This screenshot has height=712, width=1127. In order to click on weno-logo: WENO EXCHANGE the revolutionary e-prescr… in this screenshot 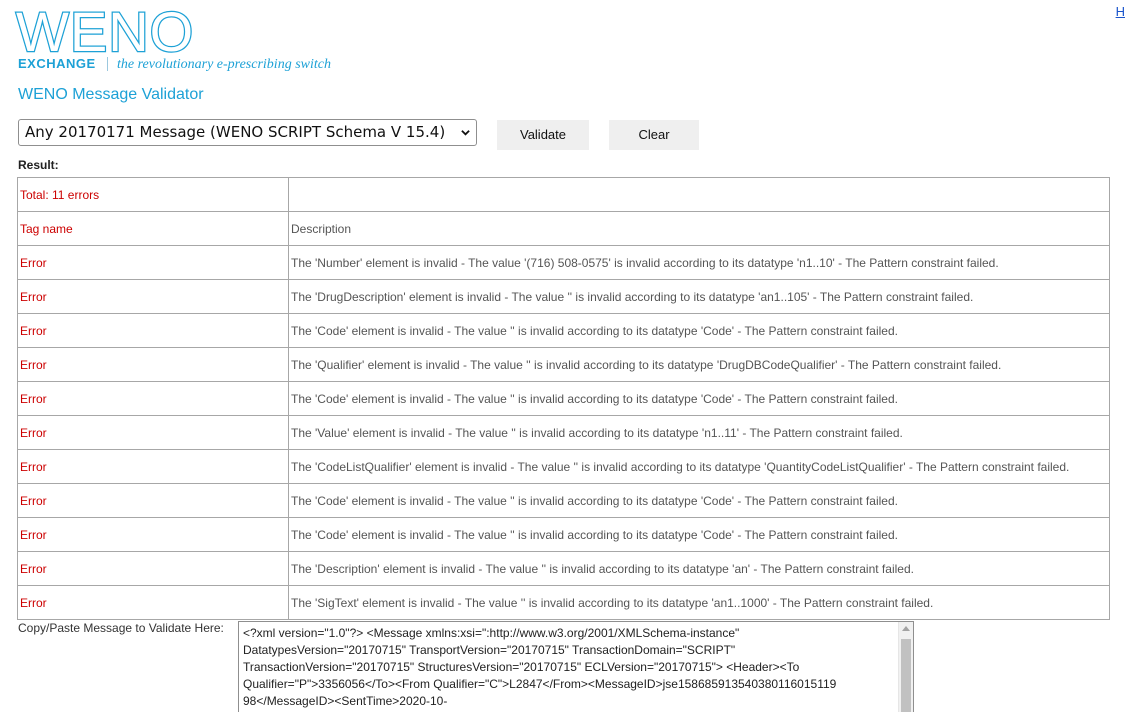, I will do `click(195, 37)`.